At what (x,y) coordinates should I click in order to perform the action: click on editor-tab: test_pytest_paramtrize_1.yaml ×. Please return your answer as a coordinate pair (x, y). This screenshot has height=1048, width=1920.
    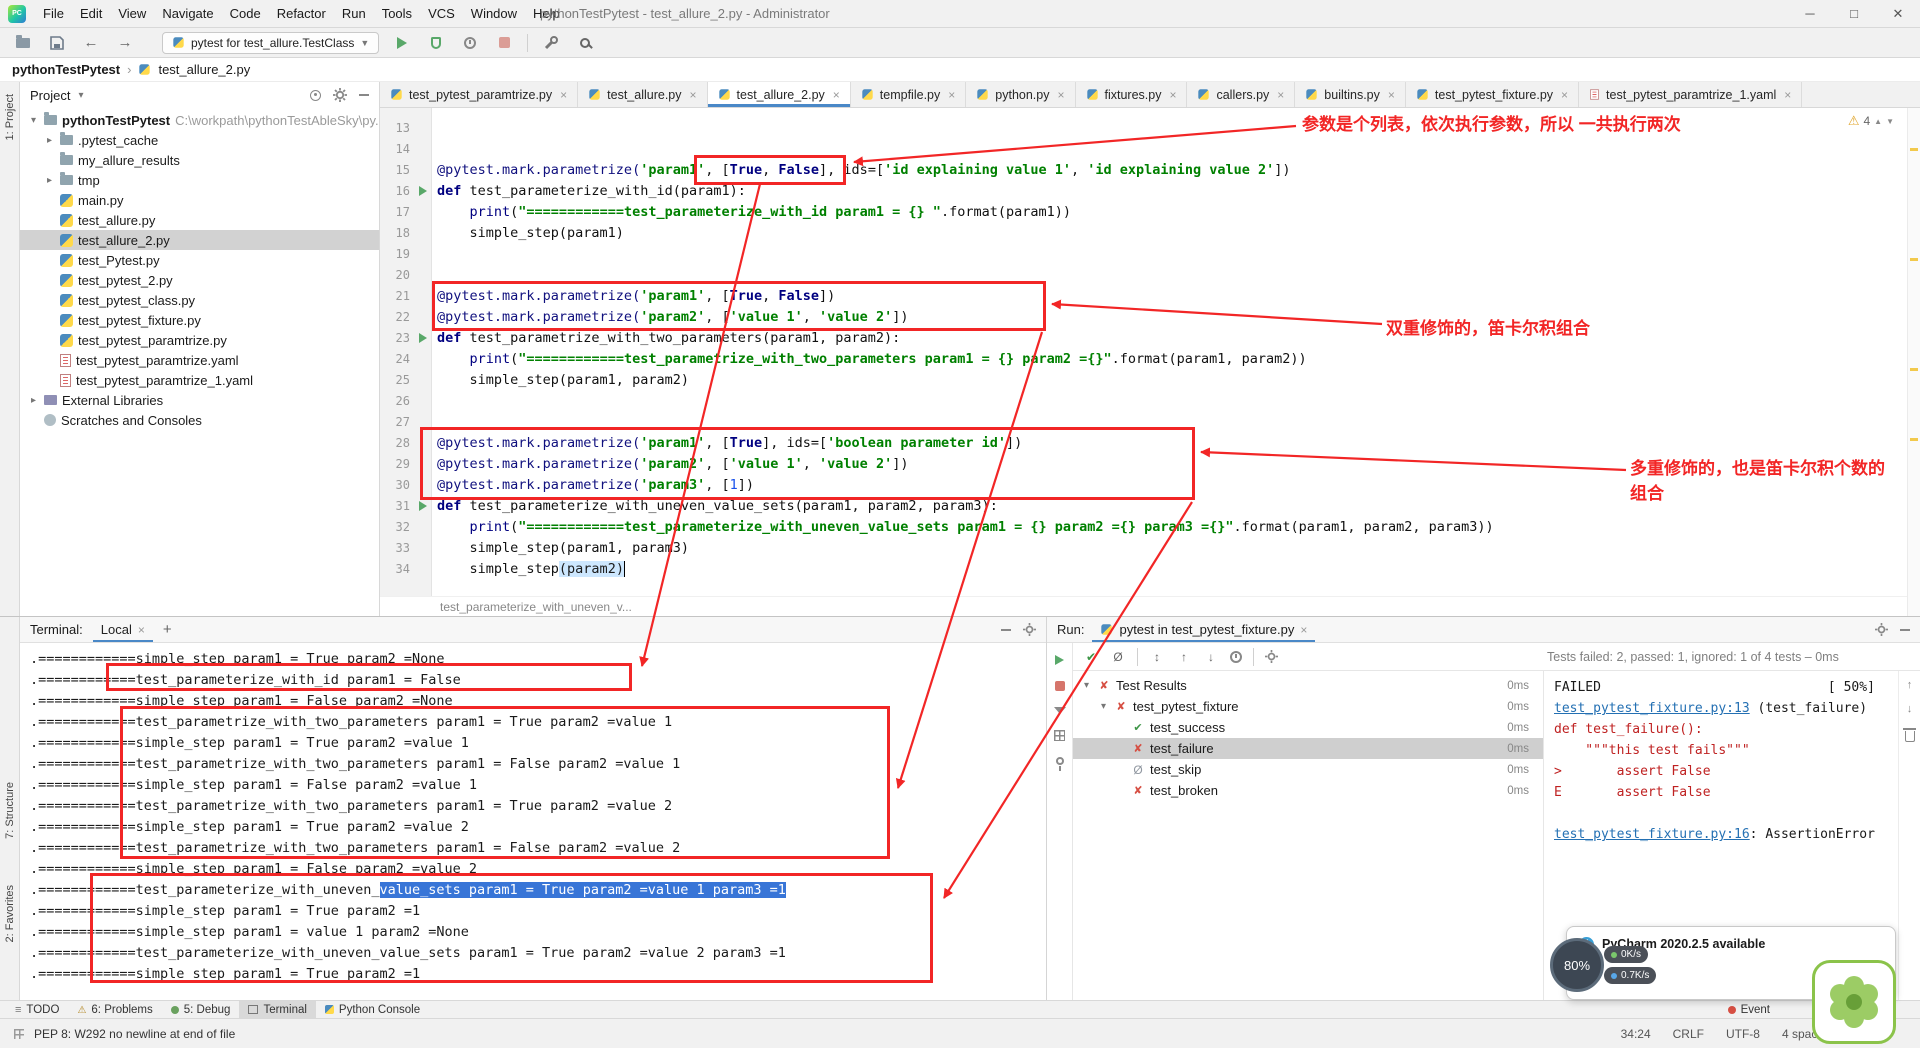
    Looking at the image, I should click on (1691, 94).